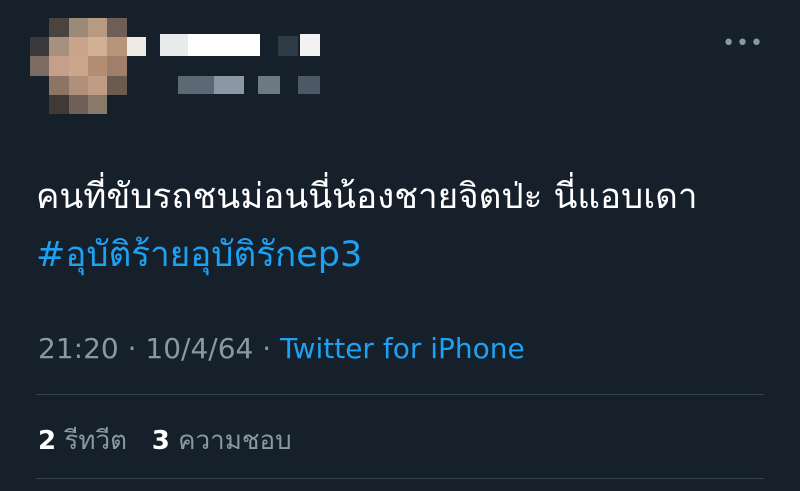 This screenshot has height=491, width=800. I want to click on tweet-date: 10/4/64, so click(199, 348).